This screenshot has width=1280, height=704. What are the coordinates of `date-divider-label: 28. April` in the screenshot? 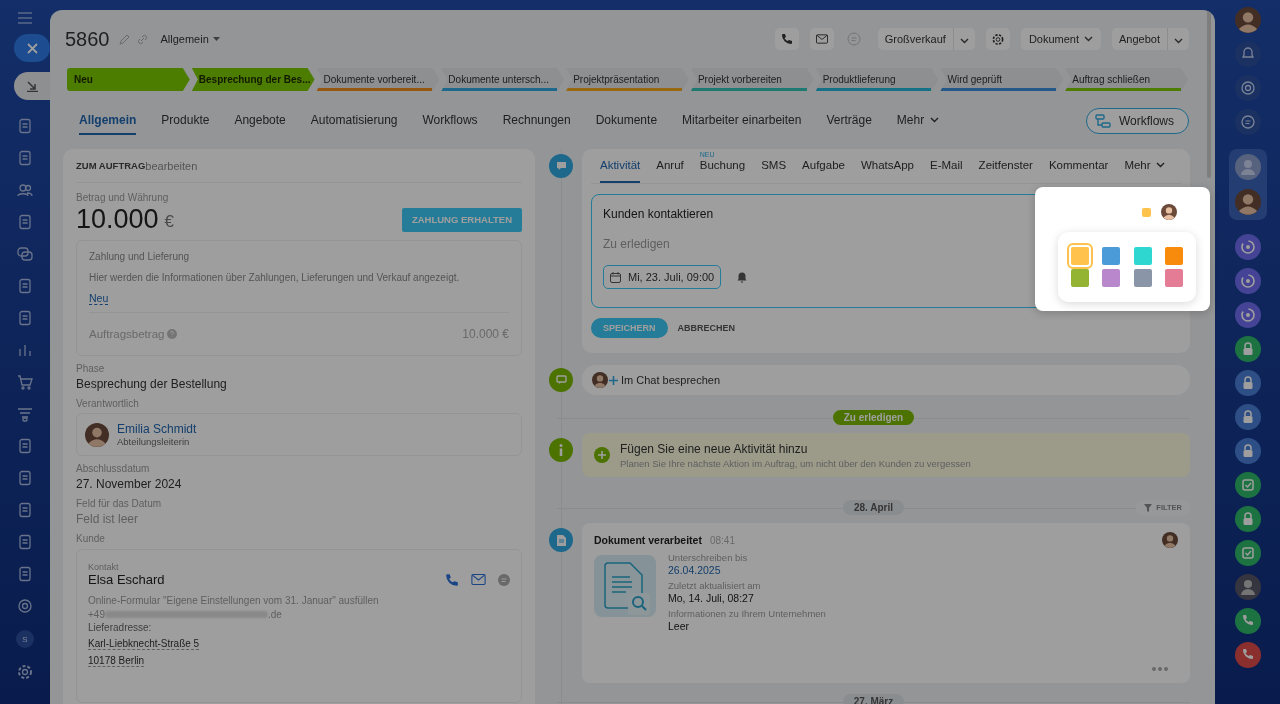 It's located at (873, 507).